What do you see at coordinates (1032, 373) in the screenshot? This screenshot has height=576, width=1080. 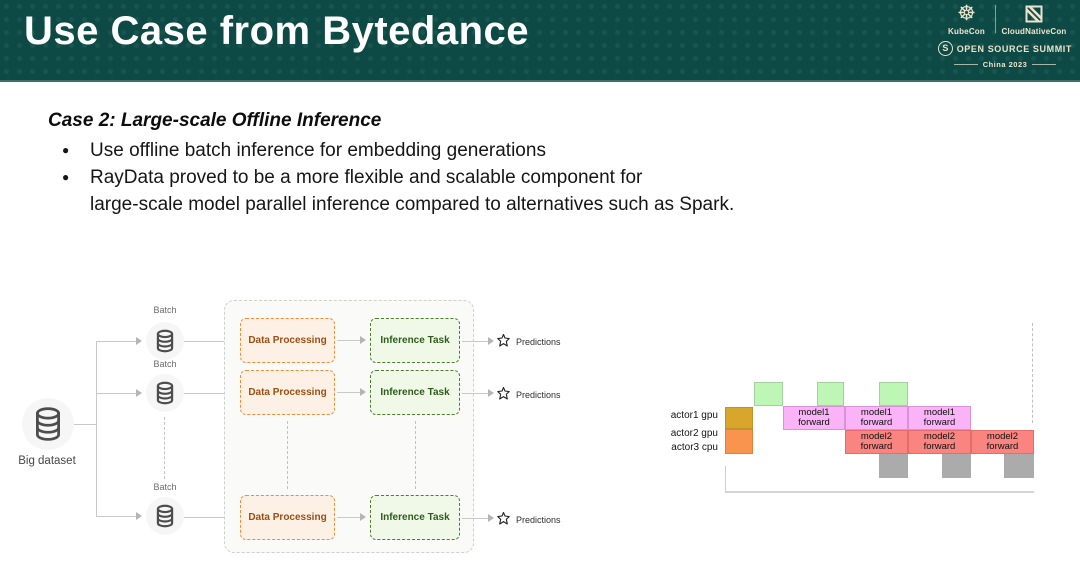 I see `gantt-boundary-dashed-line` at bounding box center [1032, 373].